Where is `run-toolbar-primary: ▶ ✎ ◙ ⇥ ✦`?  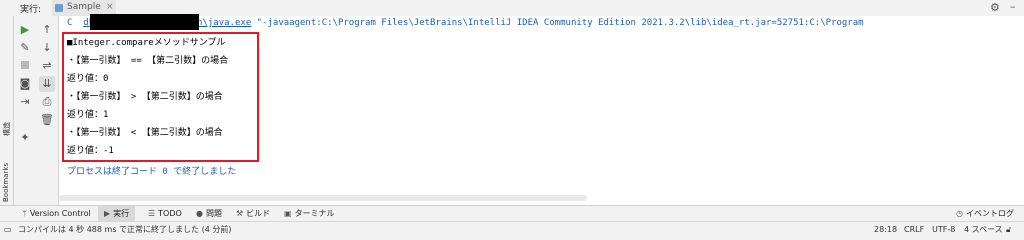 run-toolbar-primary: ▶ ✎ ◙ ⇥ ✦ is located at coordinates (25, 110).